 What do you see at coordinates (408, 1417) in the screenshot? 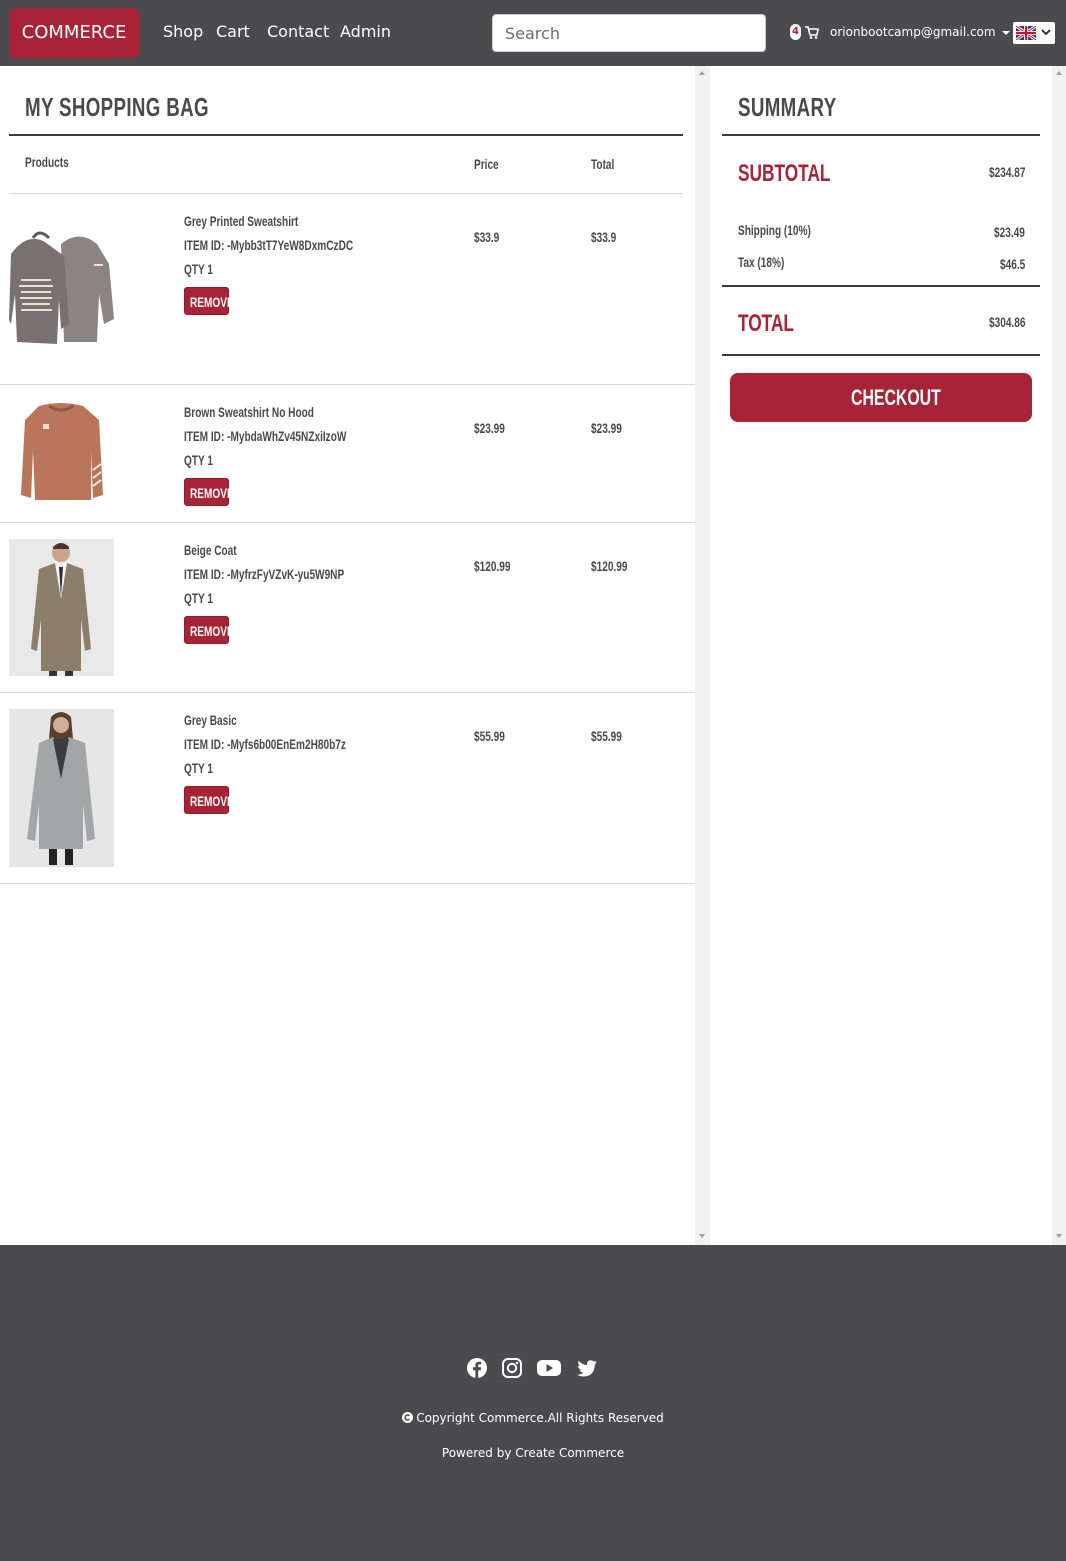
I see `copyright-icon` at bounding box center [408, 1417].